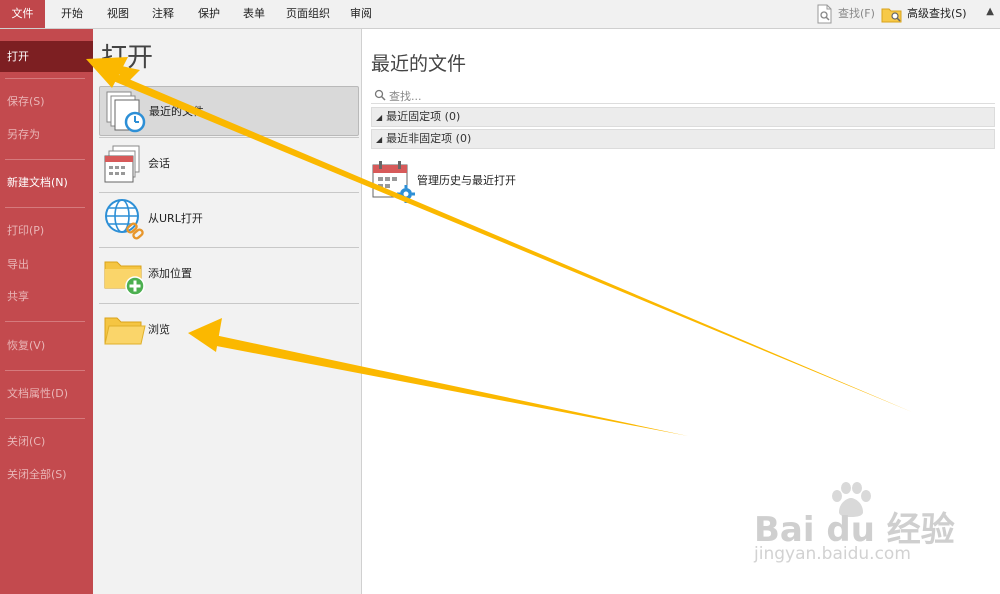 The width and height of the screenshot is (1000, 594). What do you see at coordinates (683, 117) in the screenshot?
I see `group-pinned: ◢ 最近固定项 (0)` at bounding box center [683, 117].